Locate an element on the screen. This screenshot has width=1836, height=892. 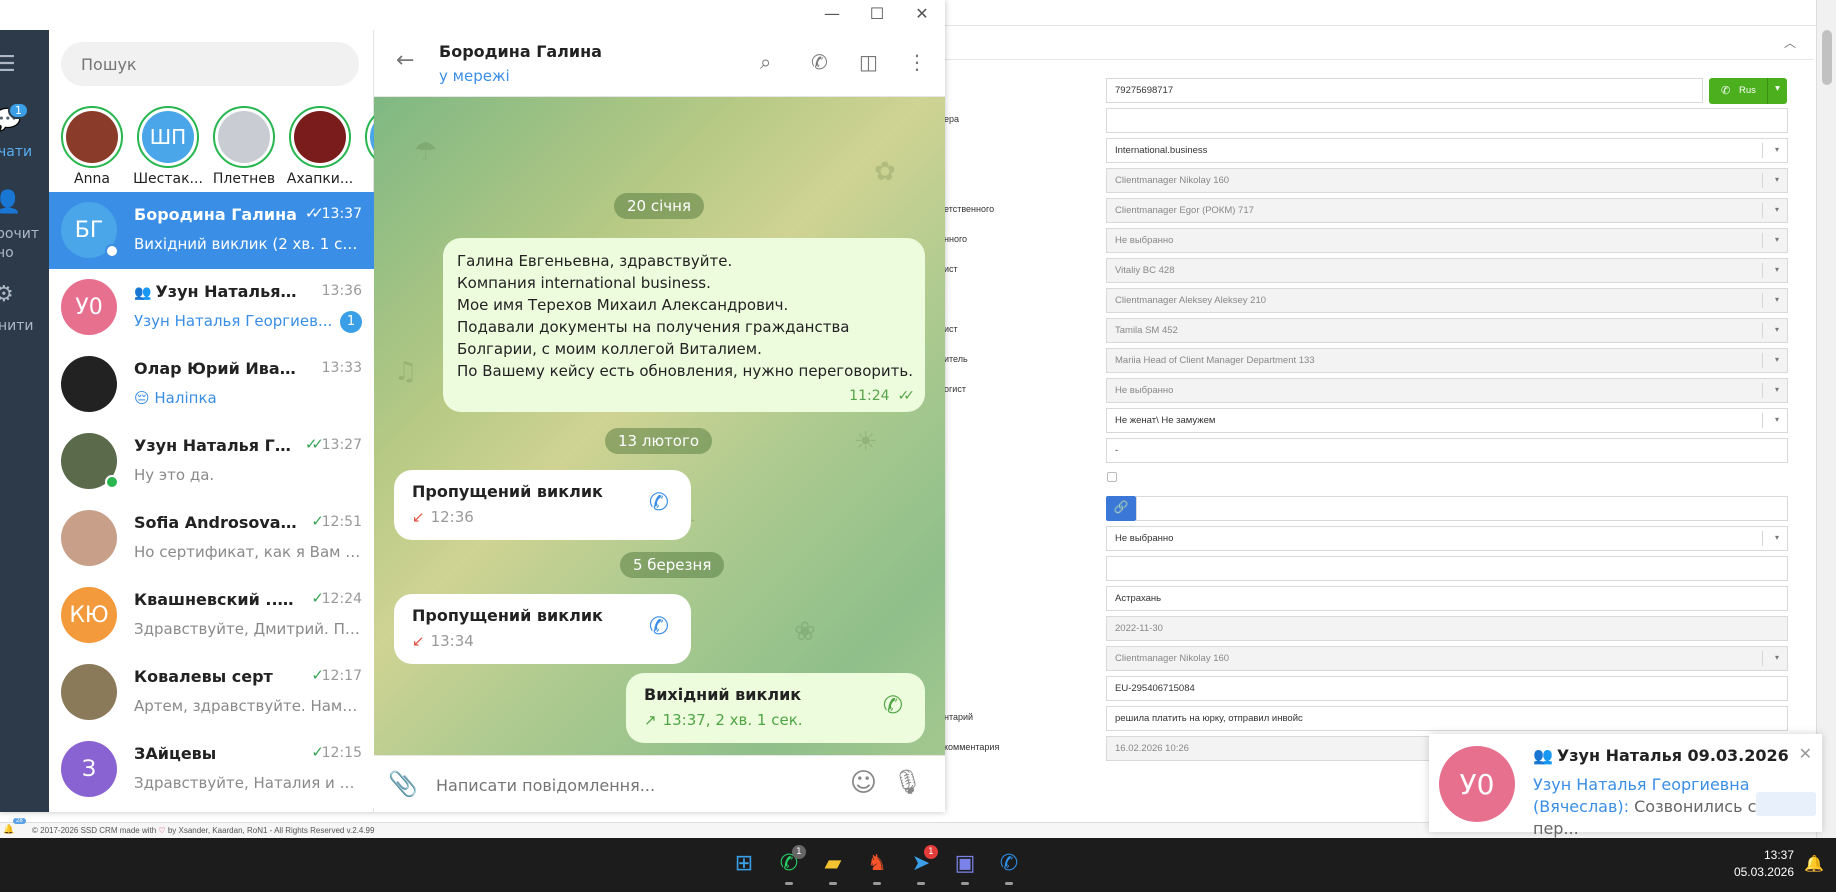
crm-select: Clientmanager Aleksey Aleksey 210 ▾ is located at coordinates (1447, 300).